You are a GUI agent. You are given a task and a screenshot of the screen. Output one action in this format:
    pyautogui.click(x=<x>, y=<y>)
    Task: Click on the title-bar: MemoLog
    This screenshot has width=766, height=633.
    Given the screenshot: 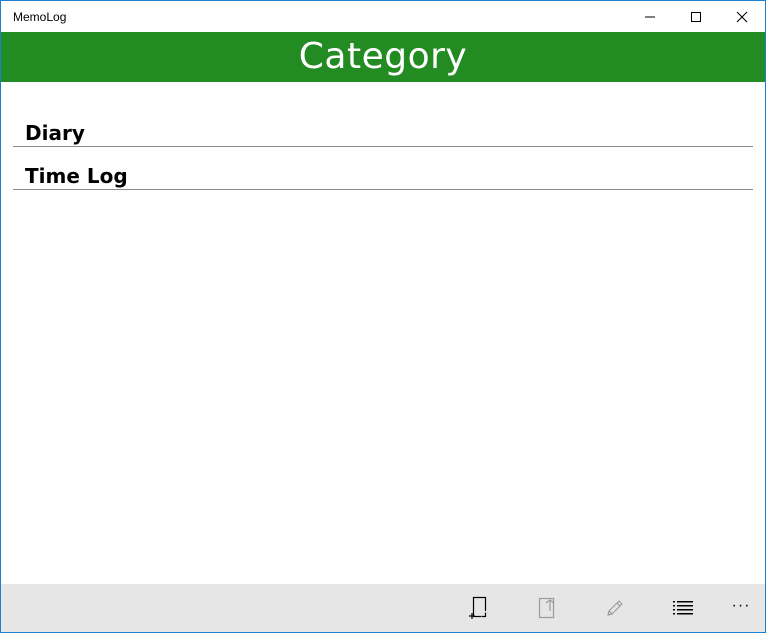 What is the action you would take?
    pyautogui.click(x=383, y=16)
    